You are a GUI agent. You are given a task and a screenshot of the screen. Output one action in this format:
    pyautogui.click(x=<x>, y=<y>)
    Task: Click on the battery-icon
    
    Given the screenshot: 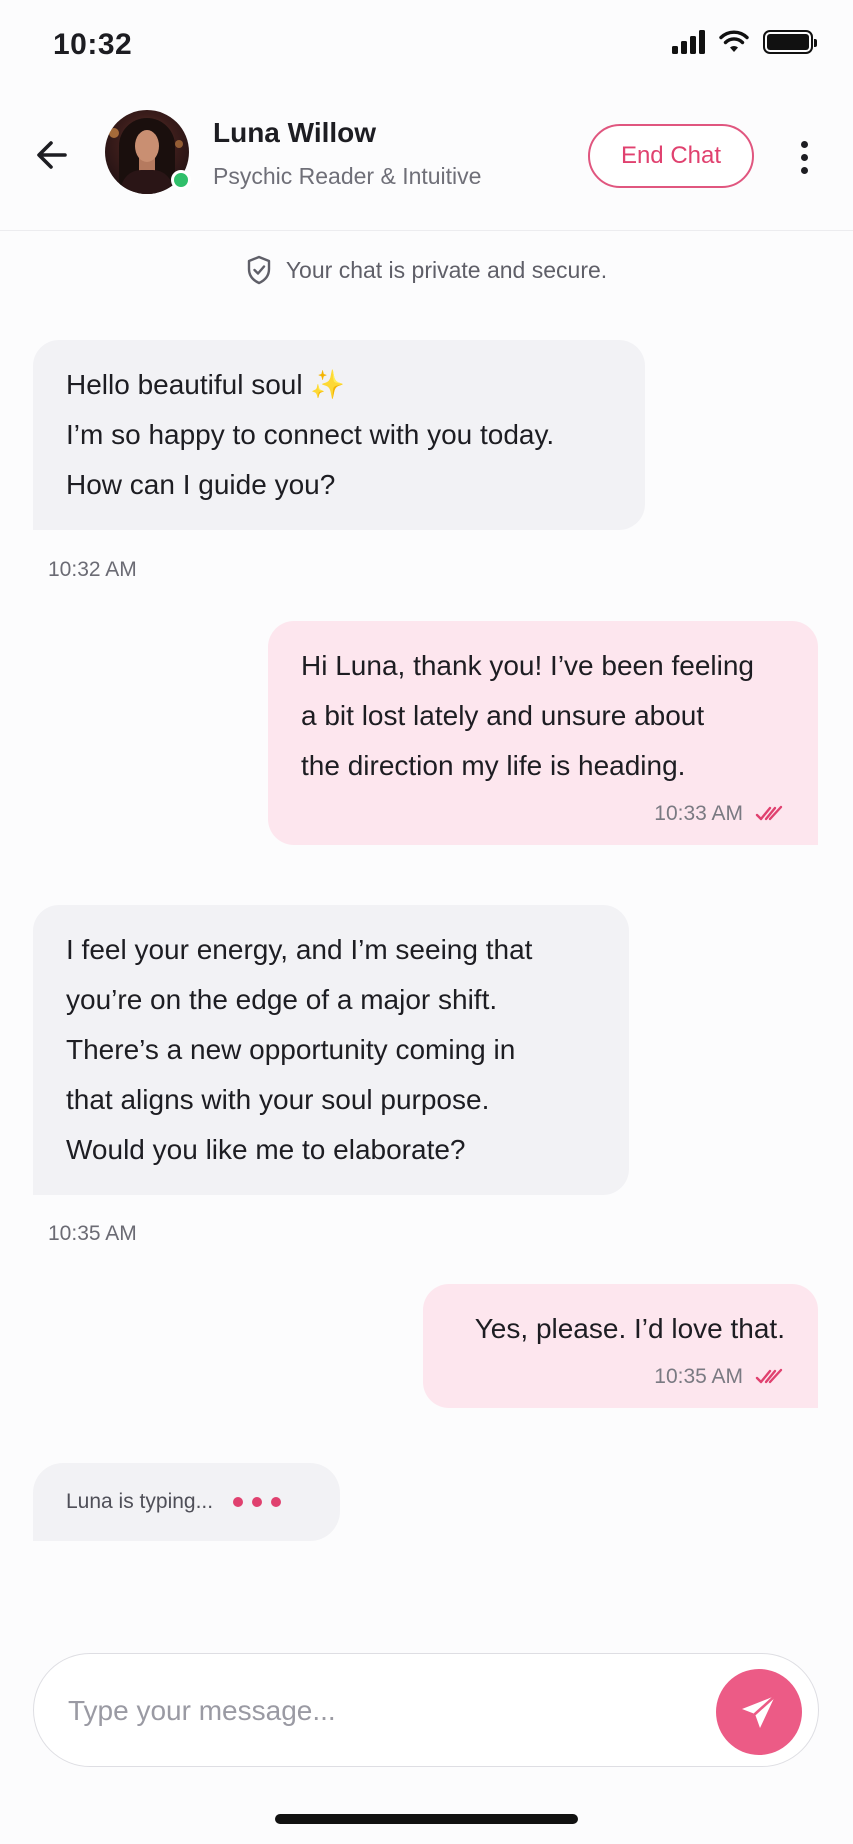 What is the action you would take?
    pyautogui.click(x=790, y=42)
    